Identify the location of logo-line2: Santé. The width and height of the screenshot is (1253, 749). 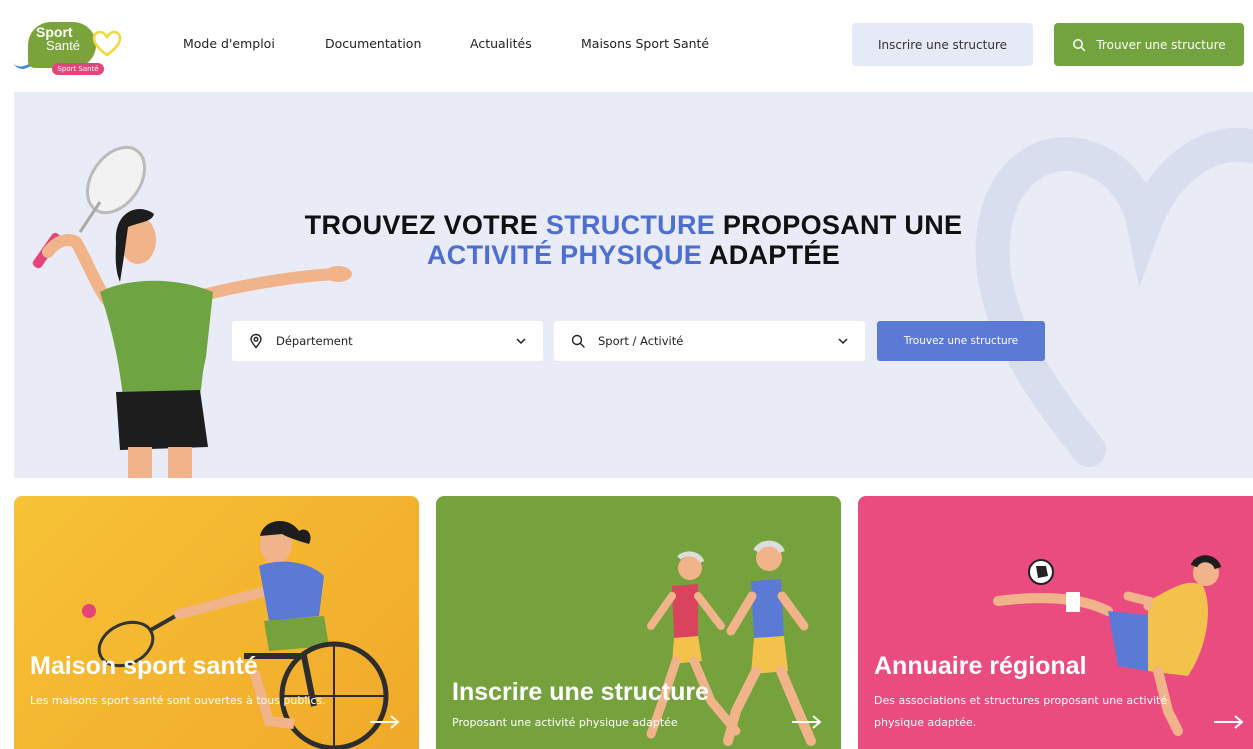
(63, 45).